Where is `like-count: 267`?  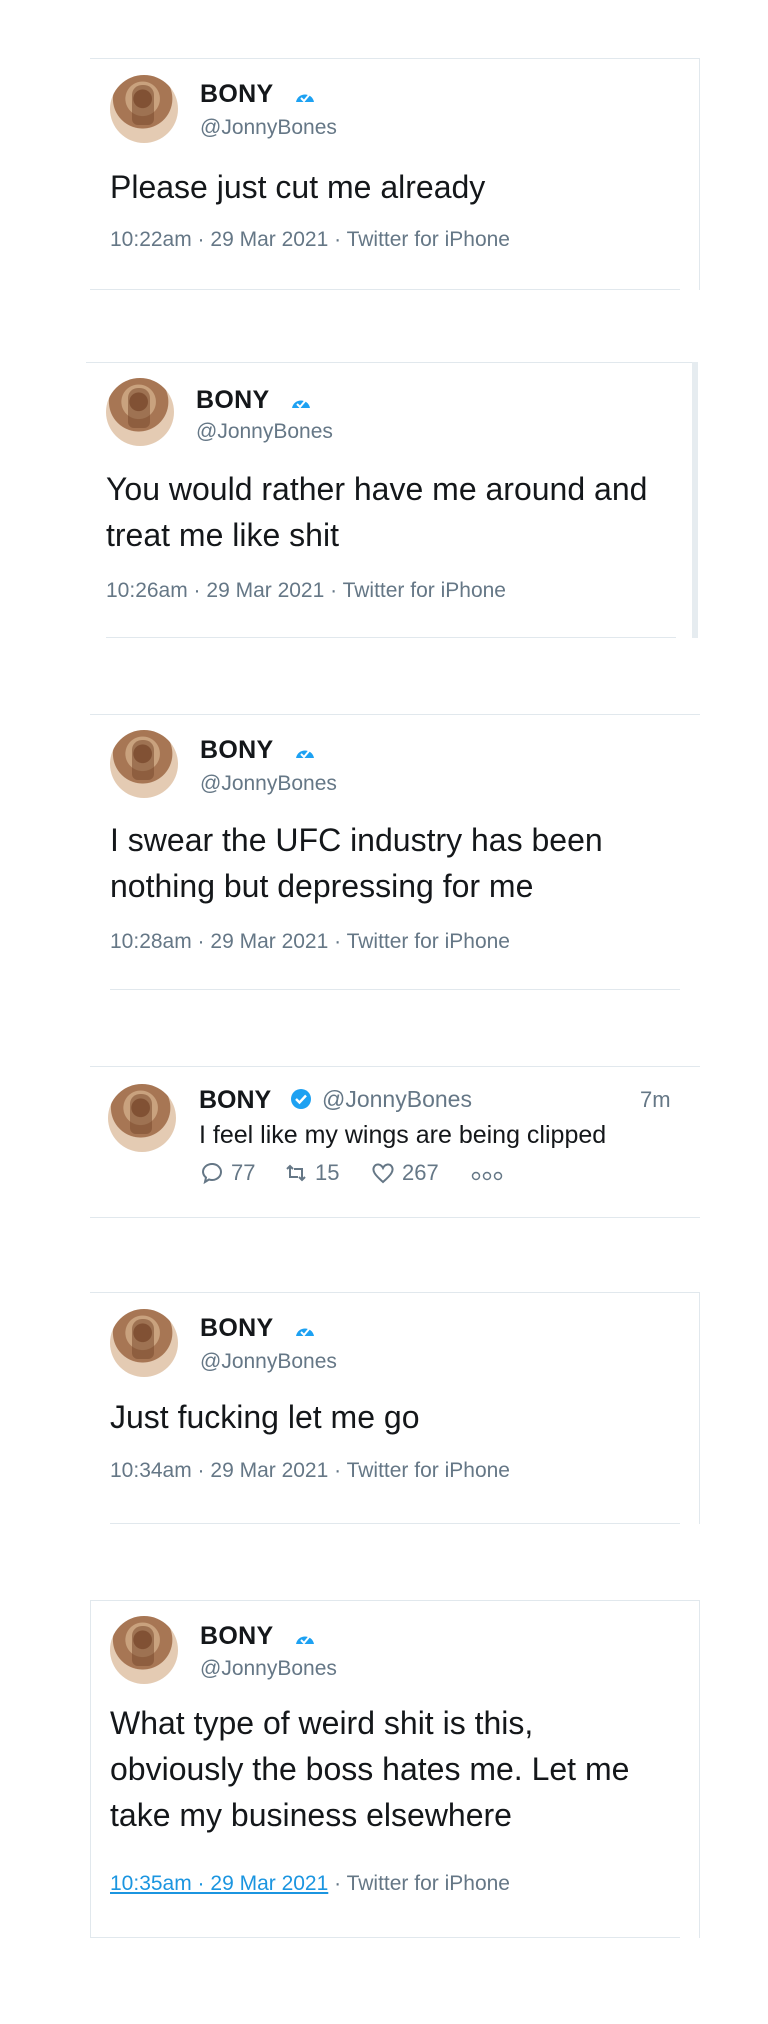
like-count: 267 is located at coordinates (420, 1172).